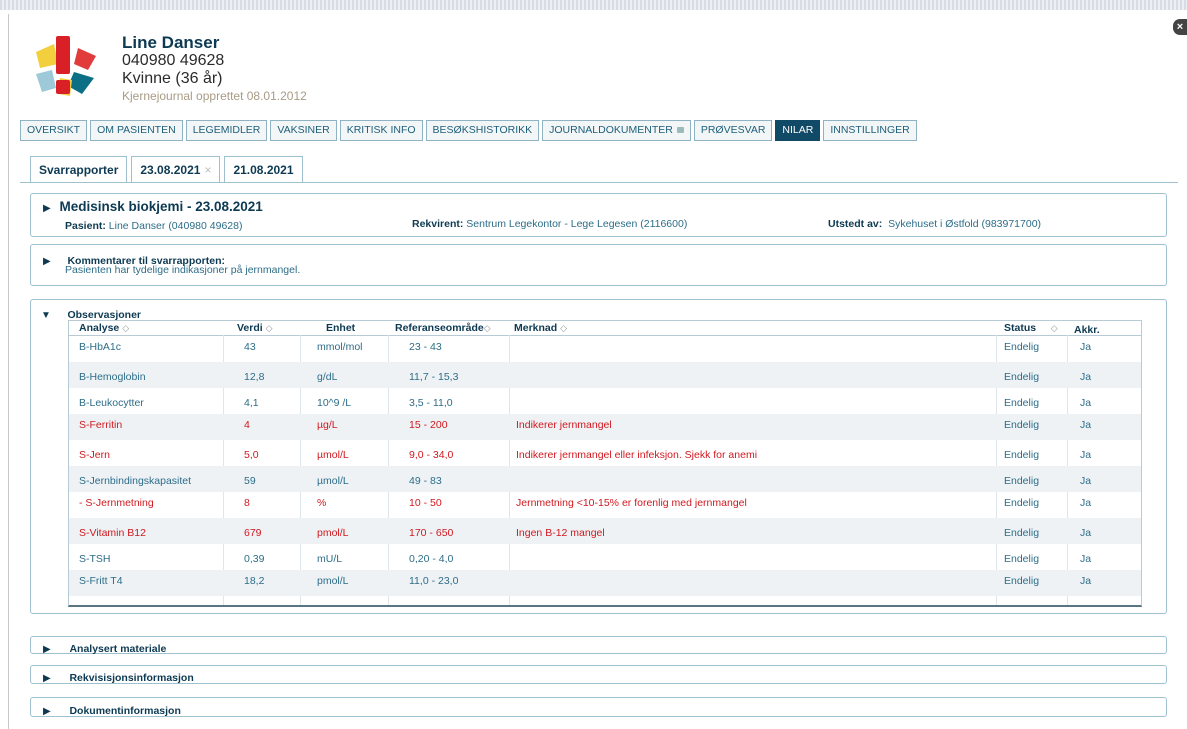  What do you see at coordinates (434, 581) in the screenshot?
I see `cell-ref: 11,0 - 23,0` at bounding box center [434, 581].